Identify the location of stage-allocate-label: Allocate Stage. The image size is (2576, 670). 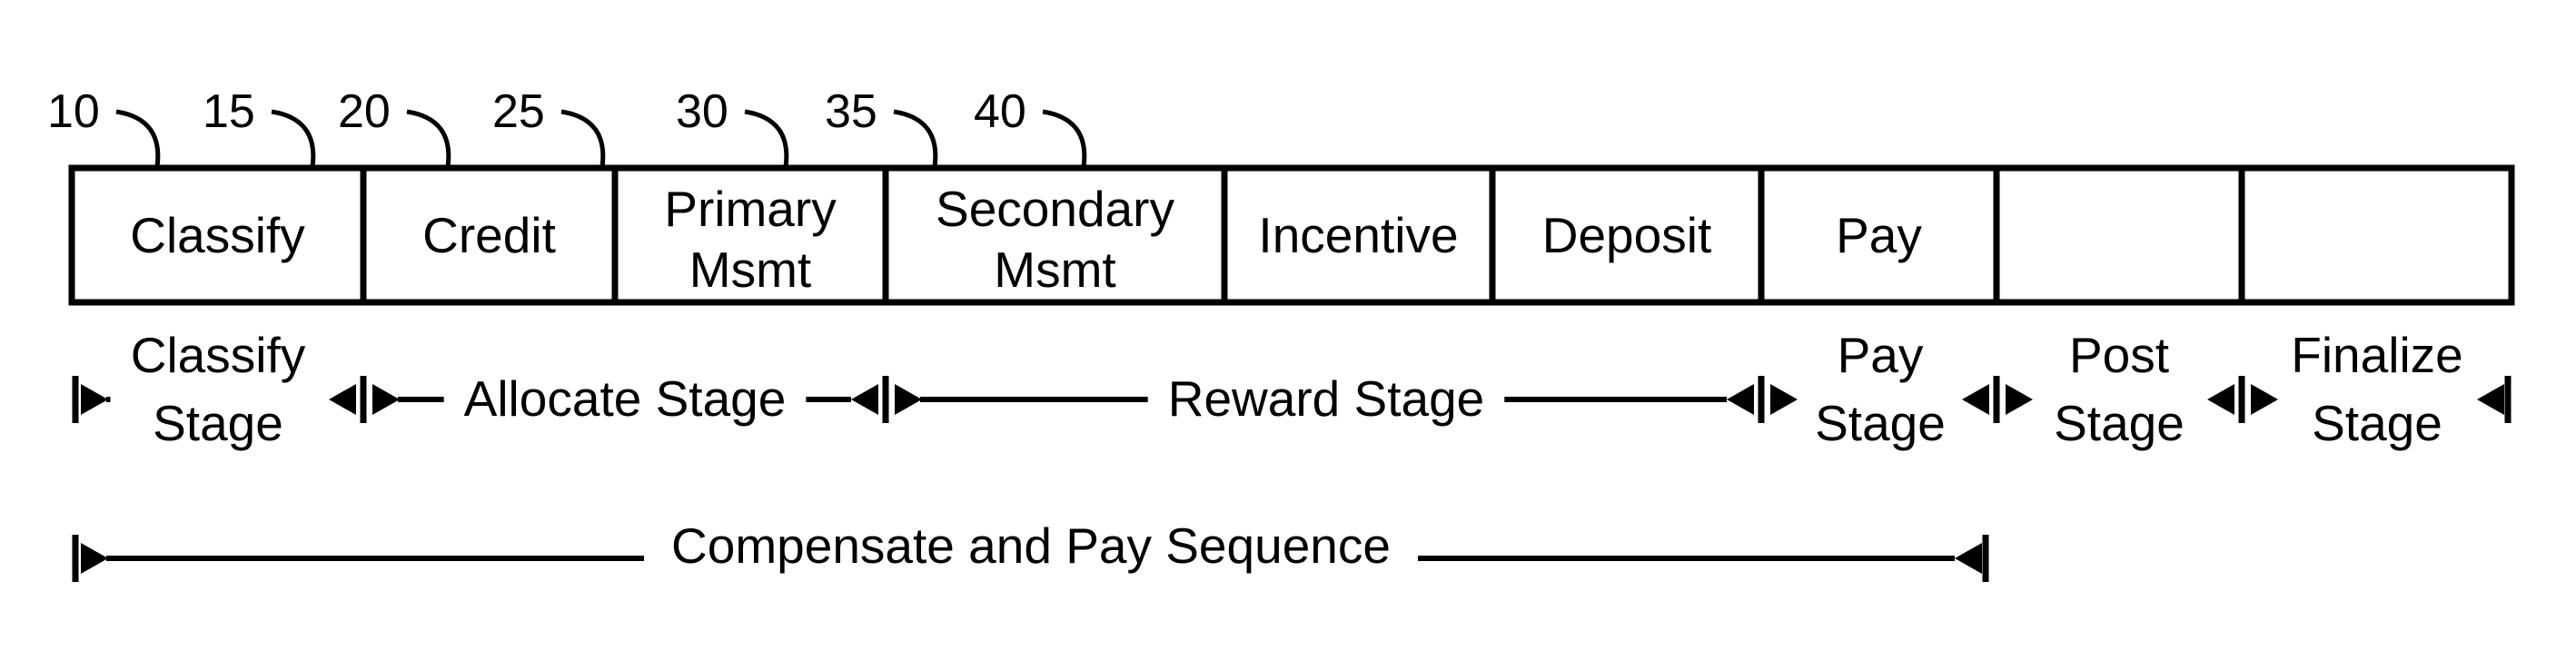
(625, 398).